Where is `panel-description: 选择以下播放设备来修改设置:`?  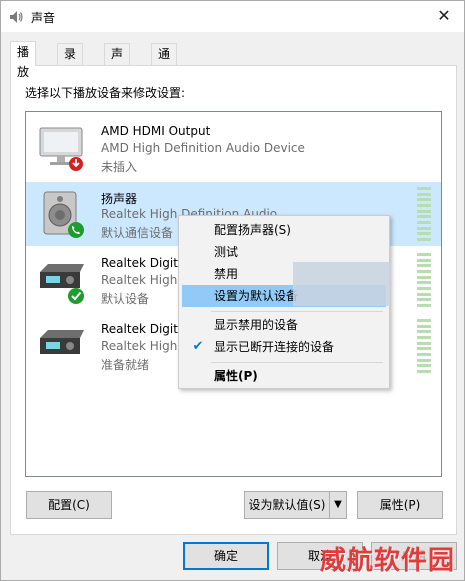
panel-description: 选择以下播放设备来修改设置: is located at coordinates (105, 93).